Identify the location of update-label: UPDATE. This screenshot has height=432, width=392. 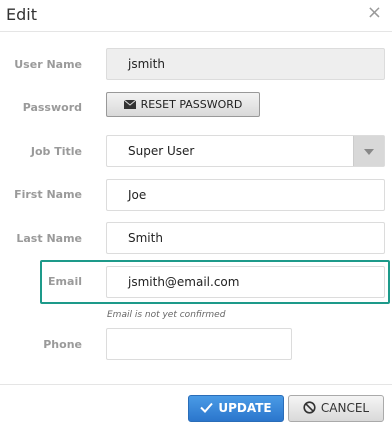
(245, 408).